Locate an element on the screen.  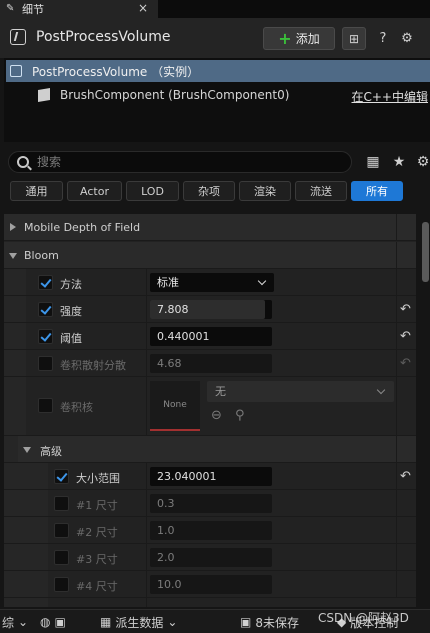
status-icons: ◍ ▣ is located at coordinates (53, 621).